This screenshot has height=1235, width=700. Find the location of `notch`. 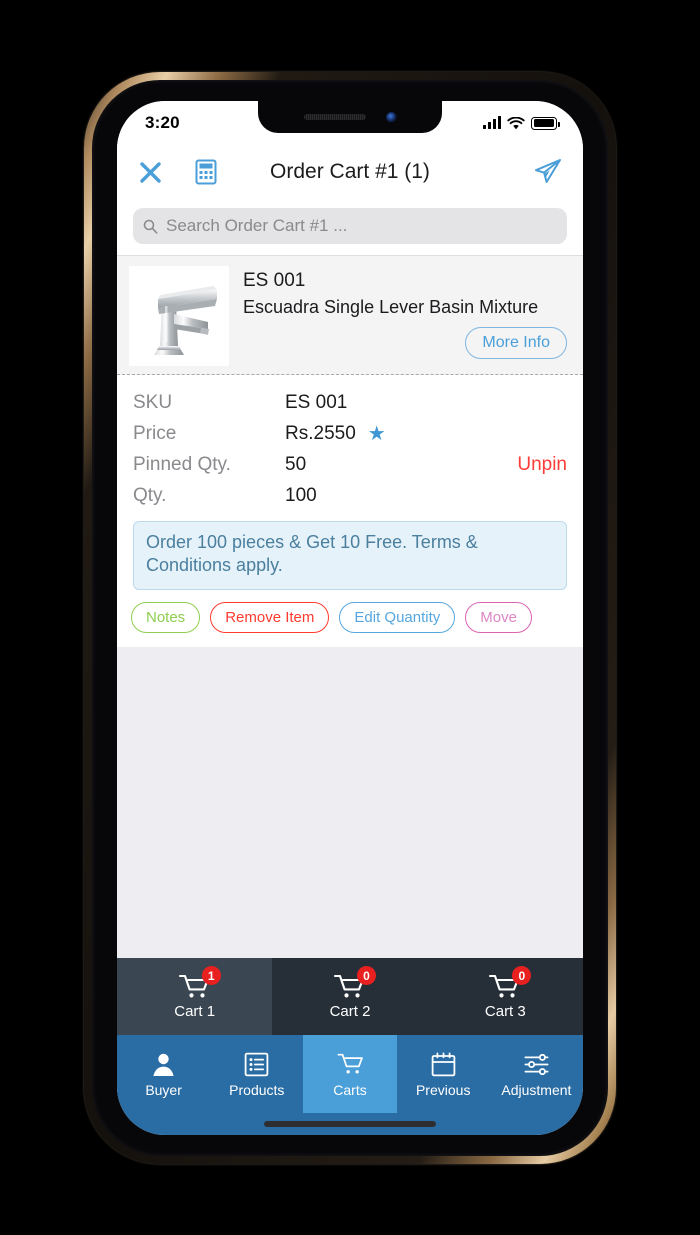

notch is located at coordinates (350, 117).